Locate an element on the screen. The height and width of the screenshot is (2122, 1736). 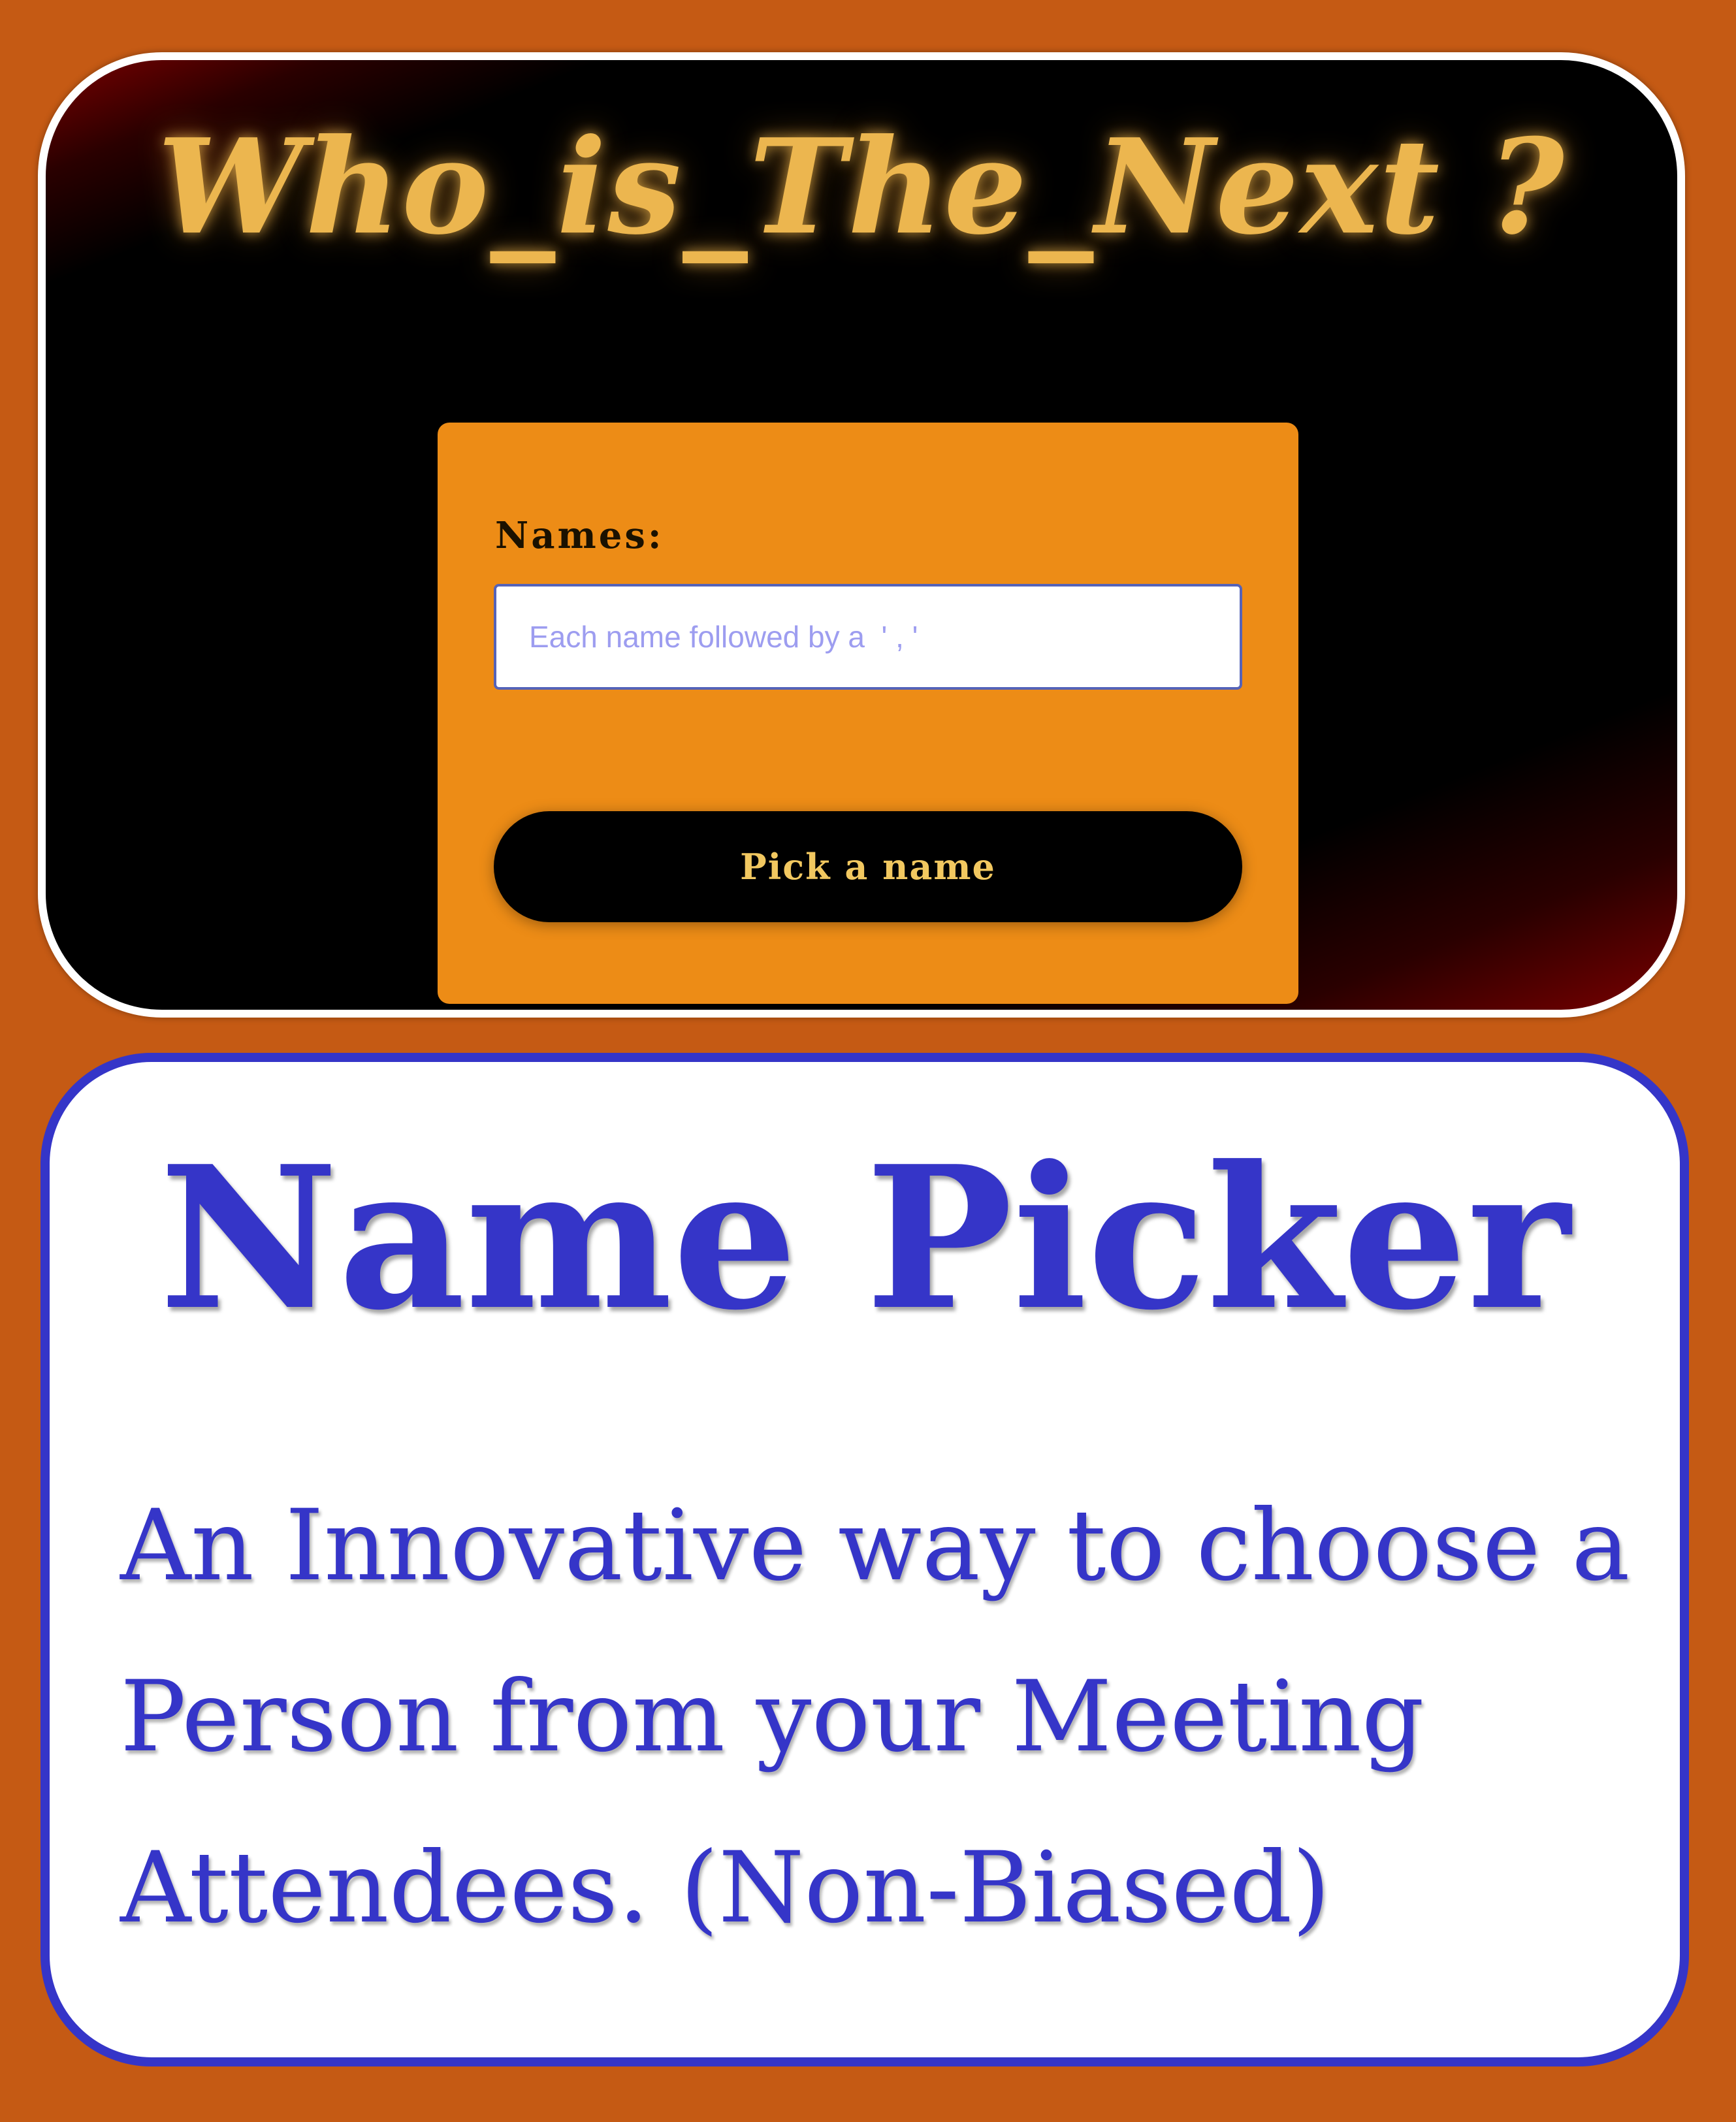
description-title: Name Picker is located at coordinates (865, 1238).